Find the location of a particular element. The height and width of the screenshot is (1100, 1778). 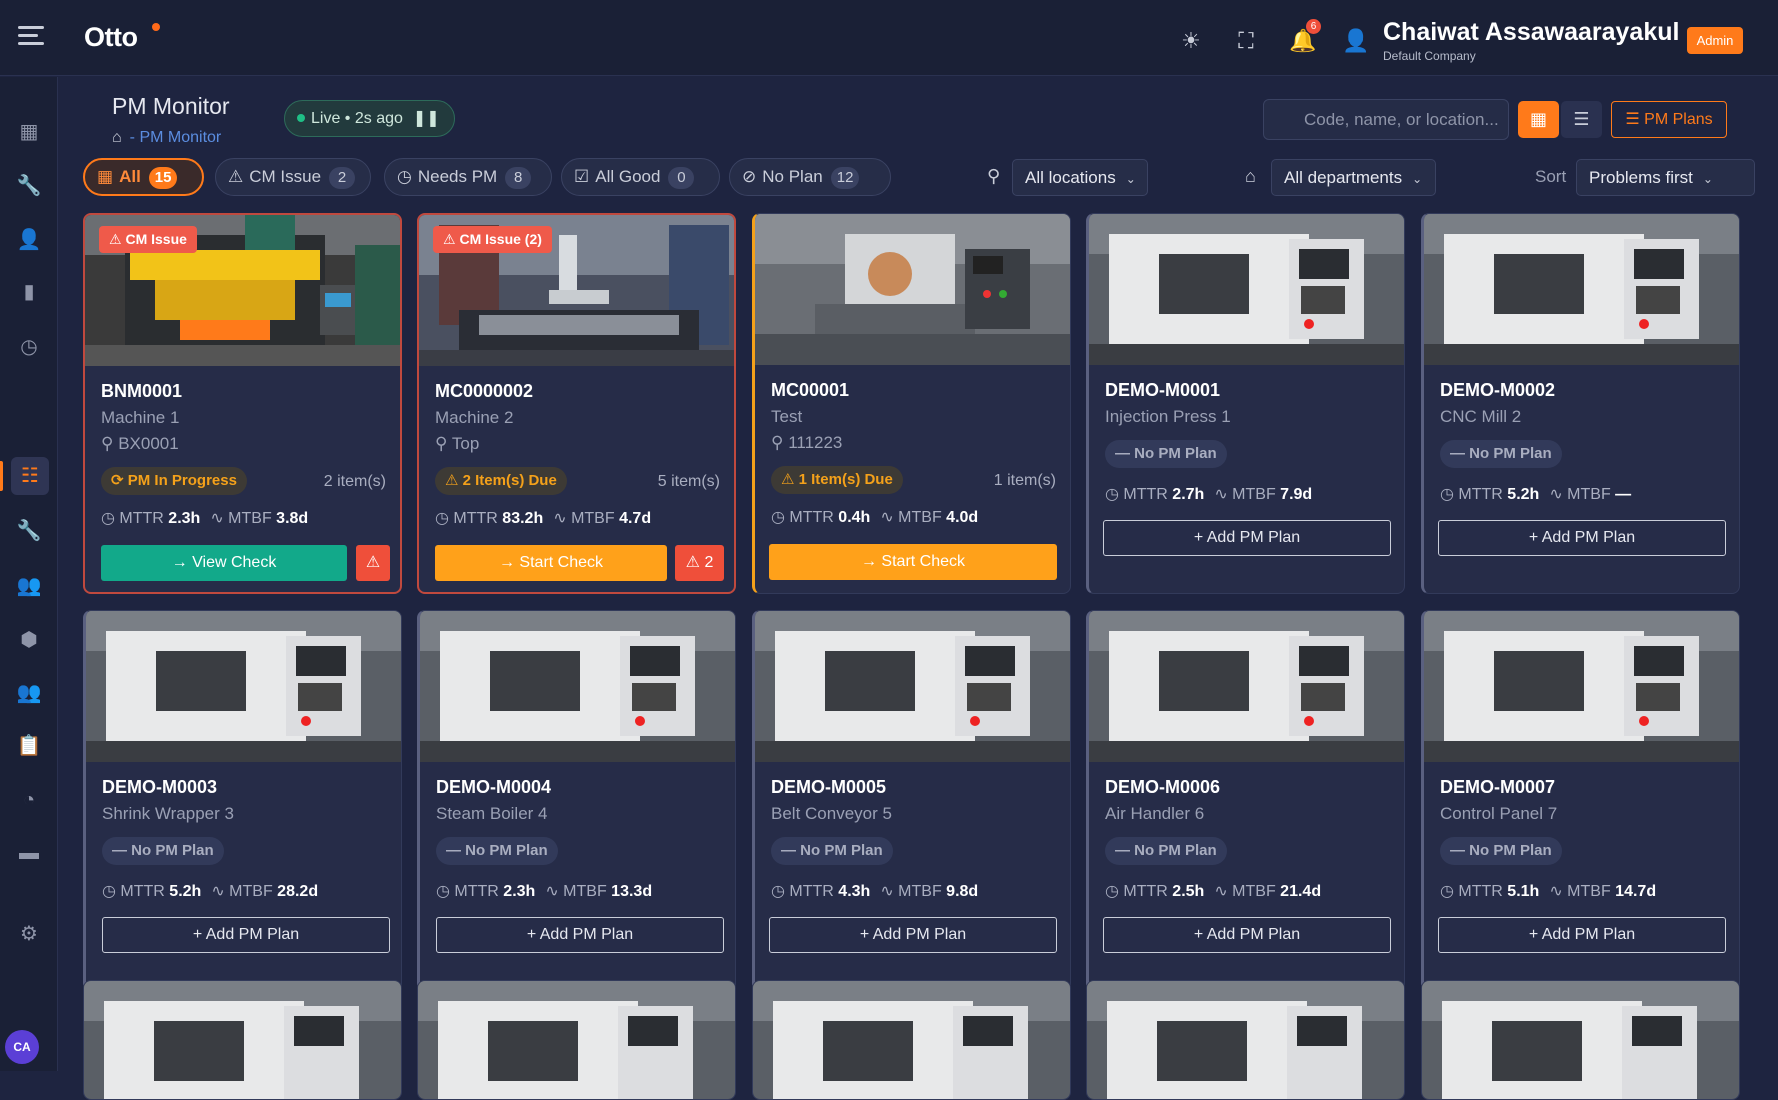

item-count: 5 item(s) is located at coordinates (688, 481).